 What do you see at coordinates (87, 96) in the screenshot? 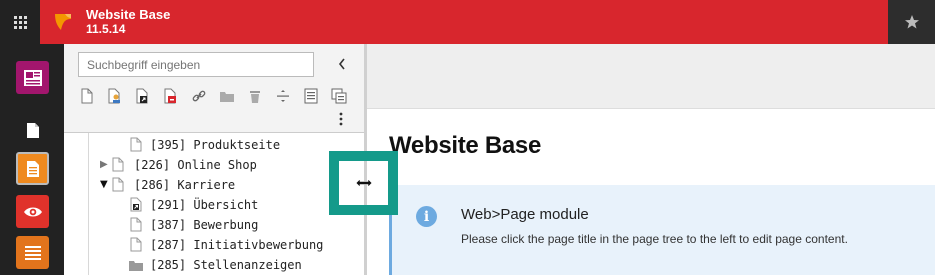
I see `new-page-icon` at bounding box center [87, 96].